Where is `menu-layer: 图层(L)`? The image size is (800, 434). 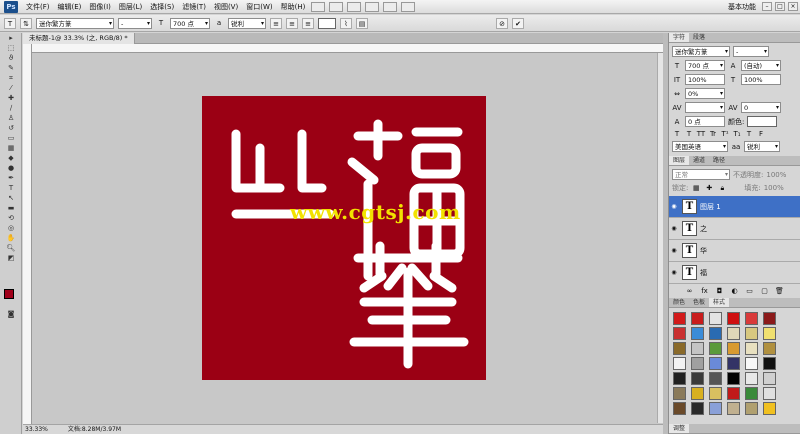 menu-layer: 图层(L) is located at coordinates (130, 7).